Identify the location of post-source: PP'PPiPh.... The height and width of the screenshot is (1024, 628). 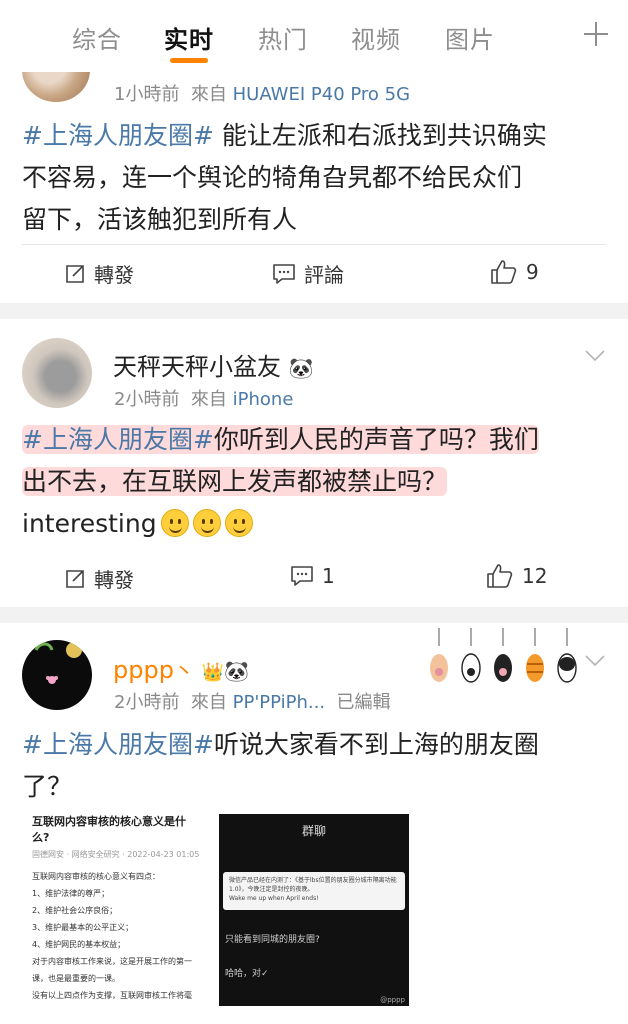
(279, 702).